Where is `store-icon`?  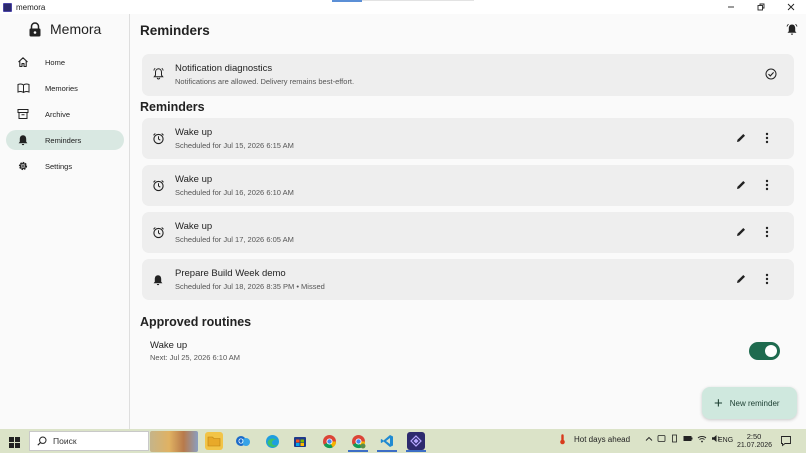 store-icon is located at coordinates (300, 442).